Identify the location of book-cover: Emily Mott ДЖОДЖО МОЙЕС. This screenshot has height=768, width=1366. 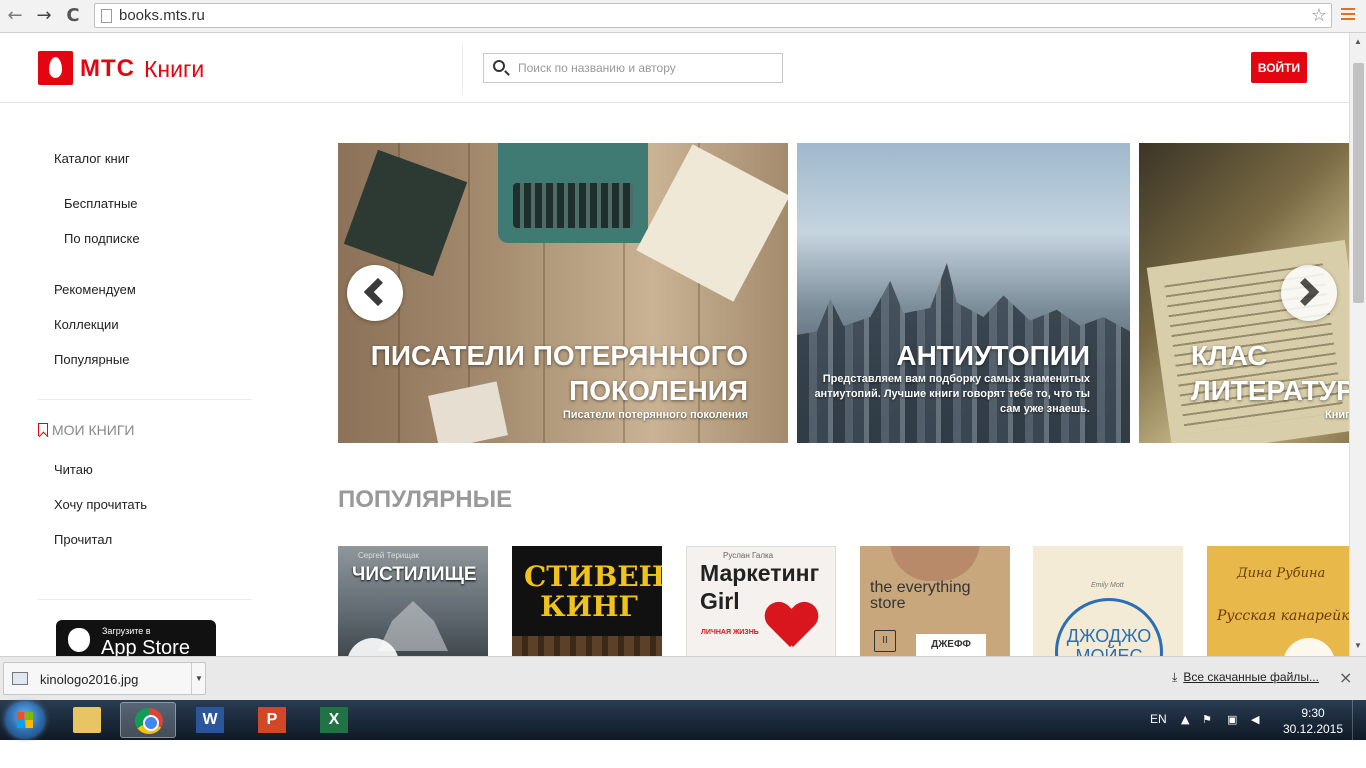
(1108, 601).